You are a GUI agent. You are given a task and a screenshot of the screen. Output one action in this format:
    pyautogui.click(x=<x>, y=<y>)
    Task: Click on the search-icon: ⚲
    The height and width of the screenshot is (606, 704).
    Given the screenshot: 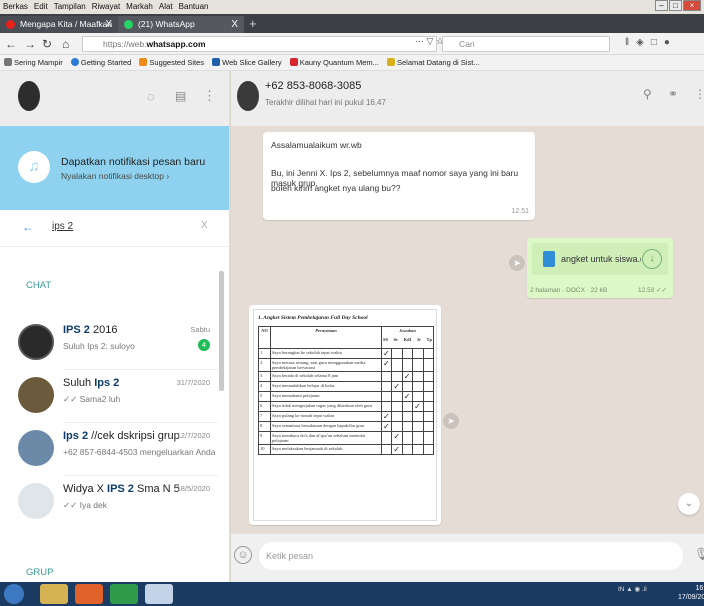 What is the action you would take?
    pyautogui.click(x=647, y=94)
    